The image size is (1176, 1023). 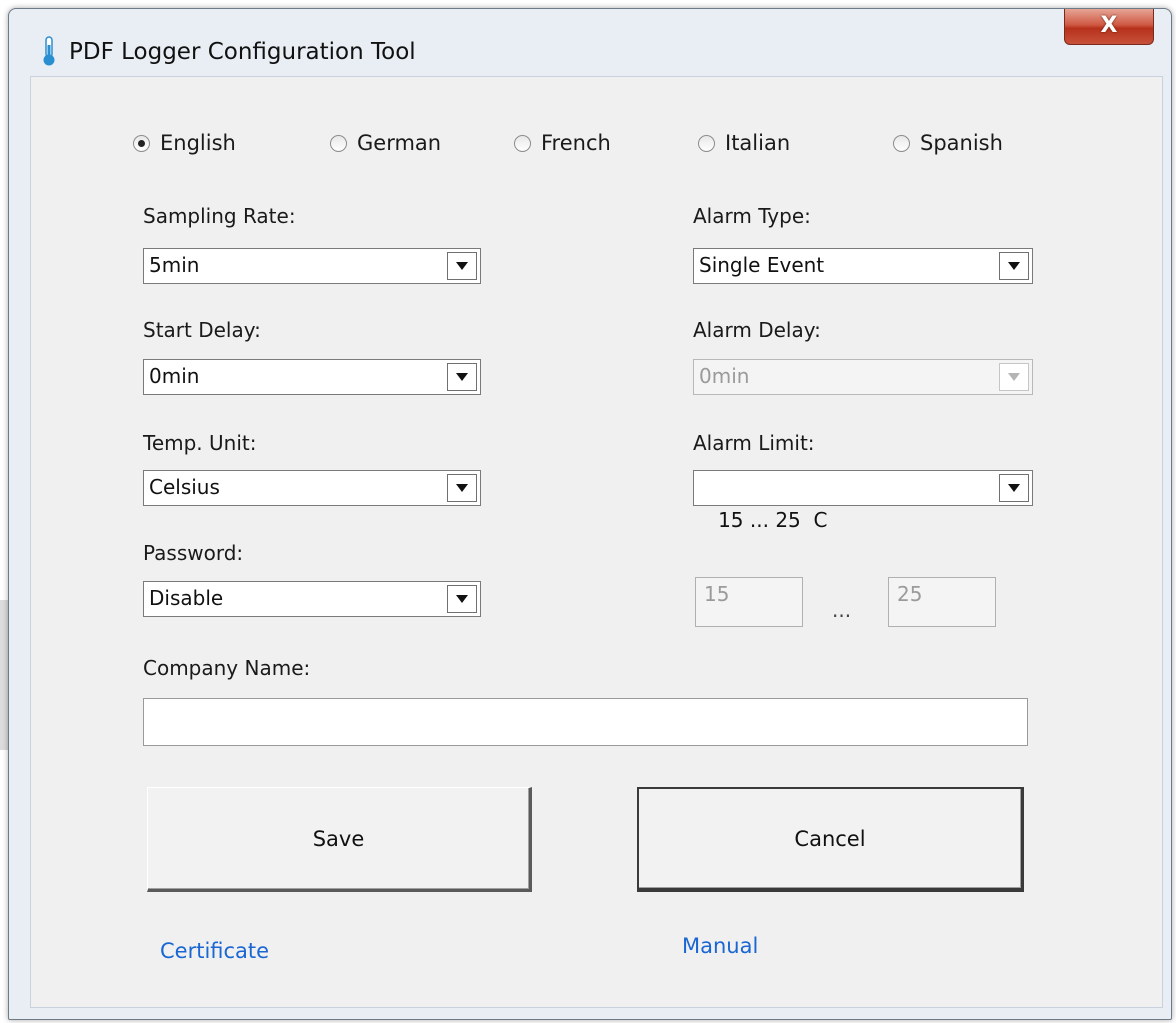 I want to click on alarm-type-select: Single Event, so click(x=863, y=266).